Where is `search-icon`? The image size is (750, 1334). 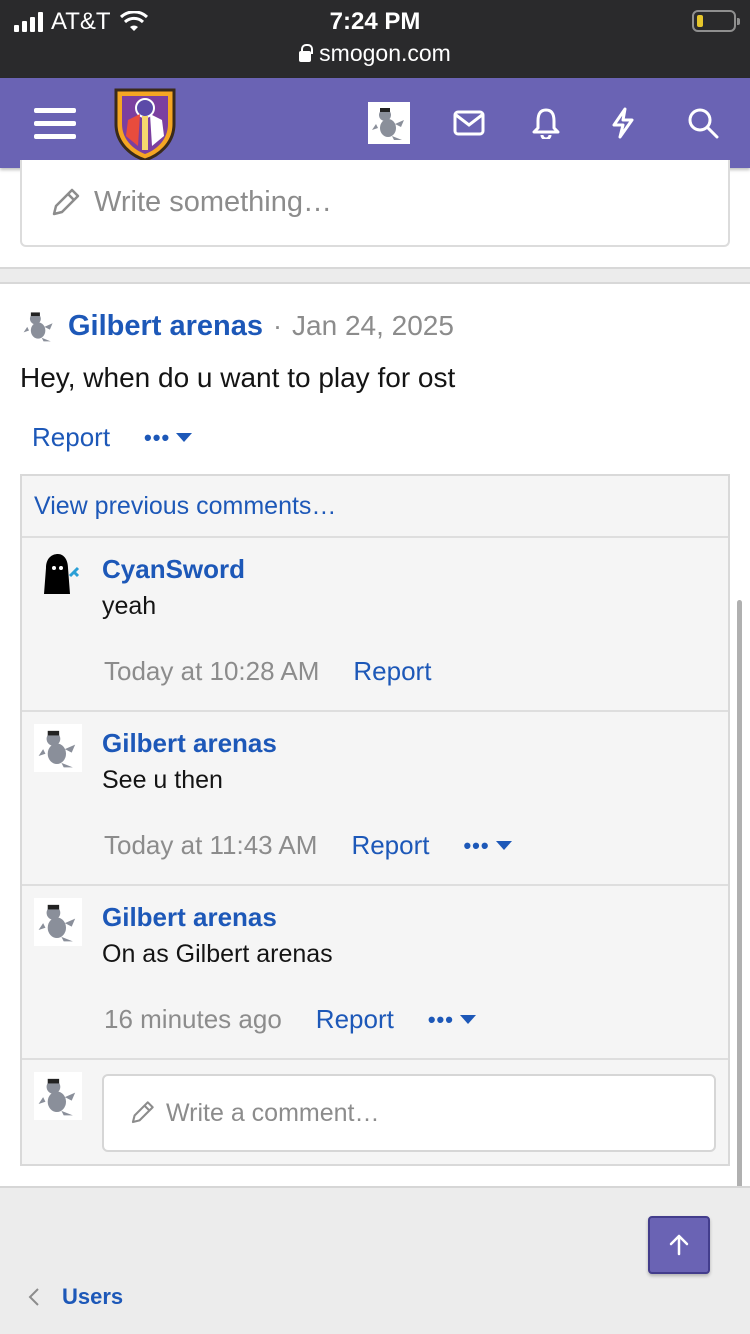
search-icon is located at coordinates (703, 123).